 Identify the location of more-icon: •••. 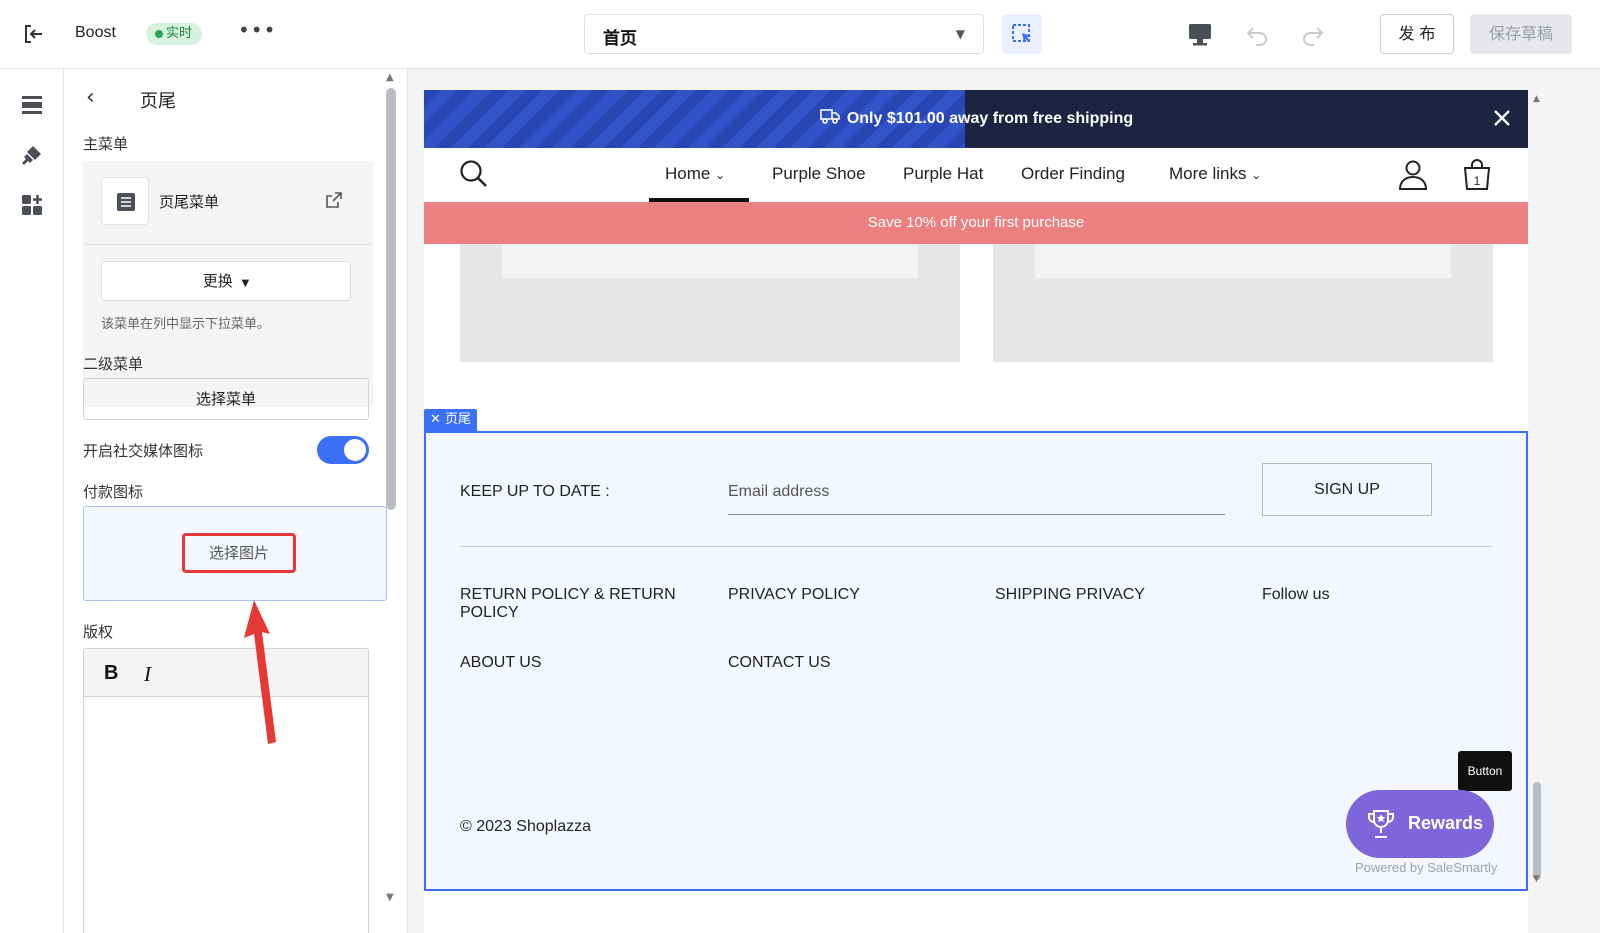
(257, 30).